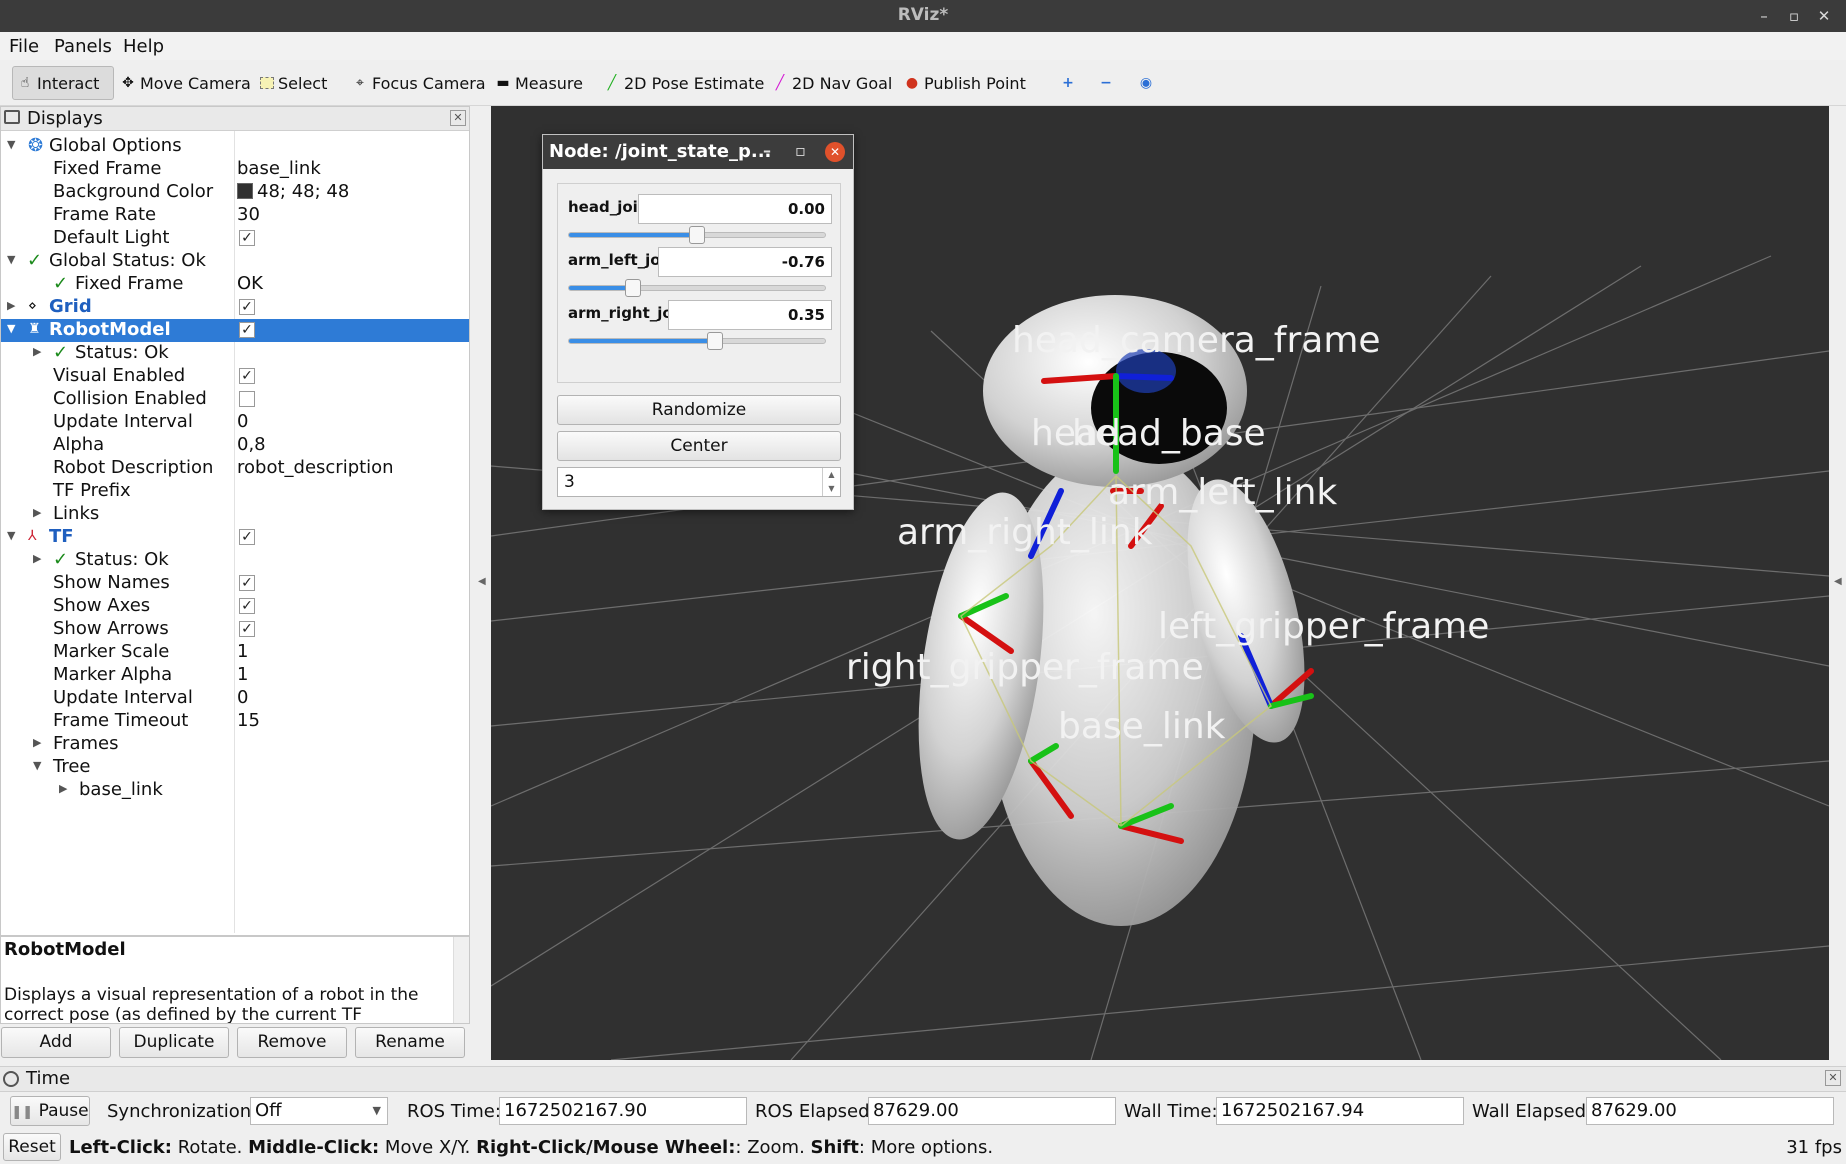 This screenshot has width=1846, height=1164. Describe the element at coordinates (1794, 16) in the screenshot. I see `maximize-icon: ▫` at that location.